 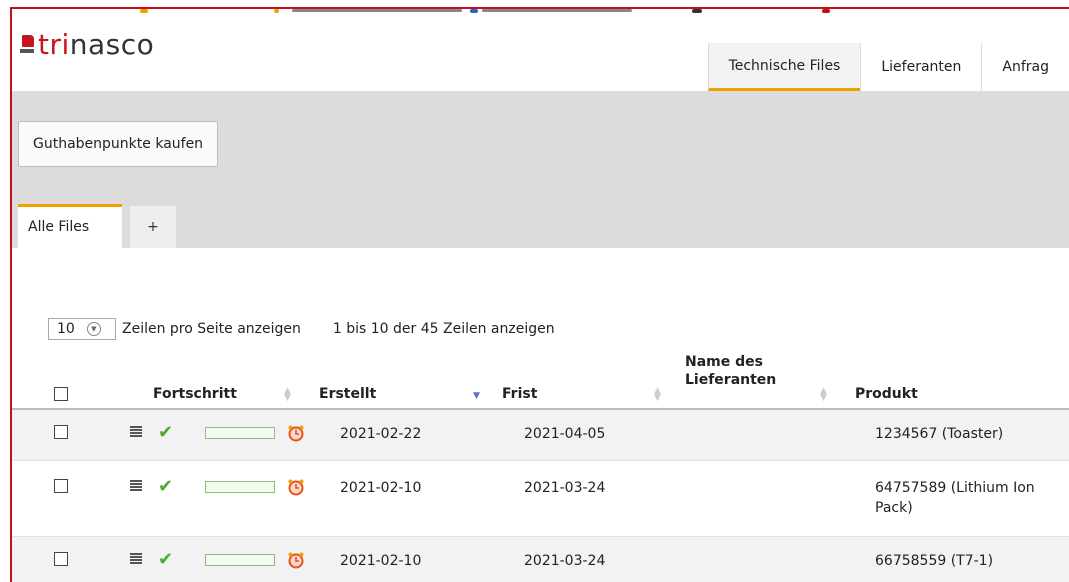 What do you see at coordinates (66, 329) in the screenshot?
I see `page-size-value: 10` at bounding box center [66, 329].